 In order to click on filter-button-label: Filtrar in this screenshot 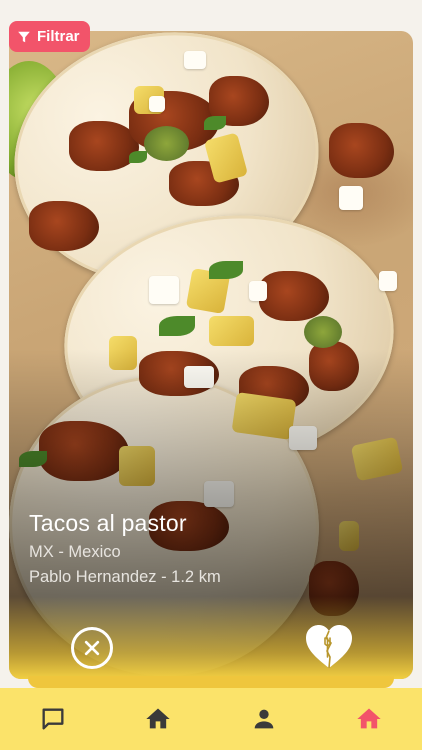, I will do `click(58, 36)`.